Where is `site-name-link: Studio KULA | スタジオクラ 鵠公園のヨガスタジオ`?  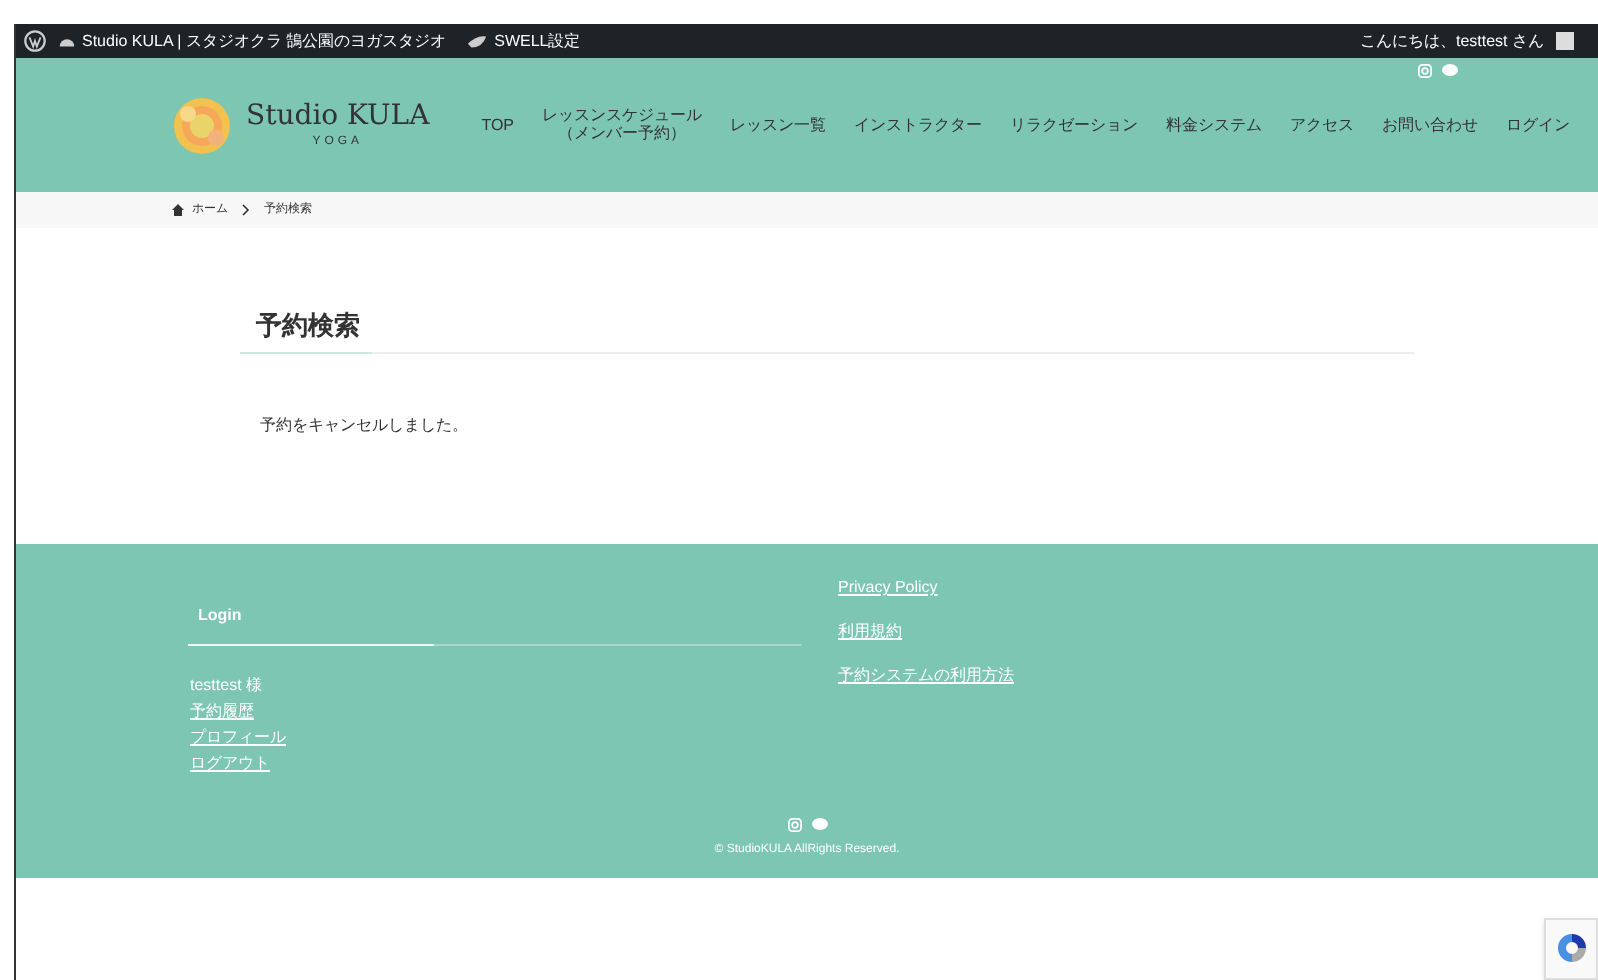
site-name-link: Studio KULA | スタジオクラ 鵠公園のヨガスタジオ is located at coordinates (264, 41).